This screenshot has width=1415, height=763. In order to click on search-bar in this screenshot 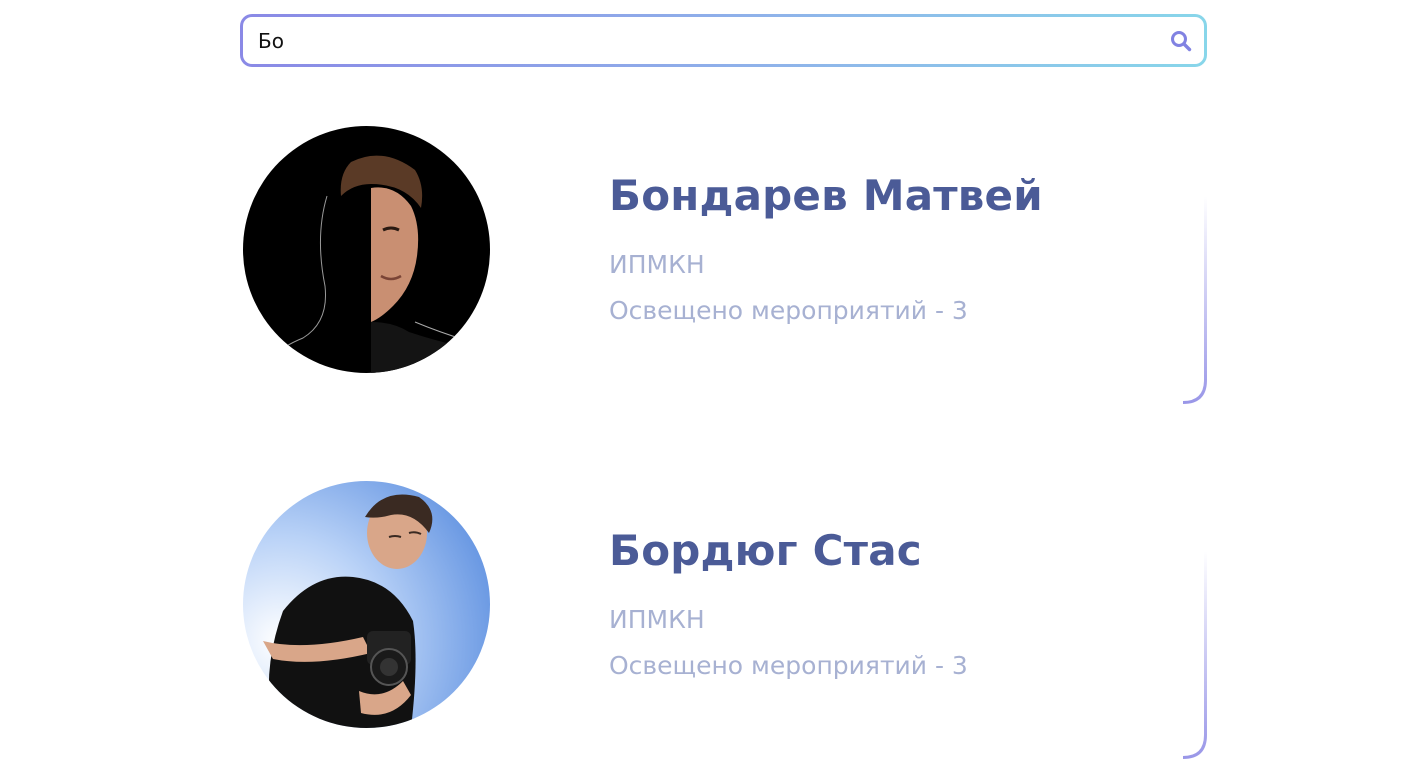, I will do `click(723, 40)`.